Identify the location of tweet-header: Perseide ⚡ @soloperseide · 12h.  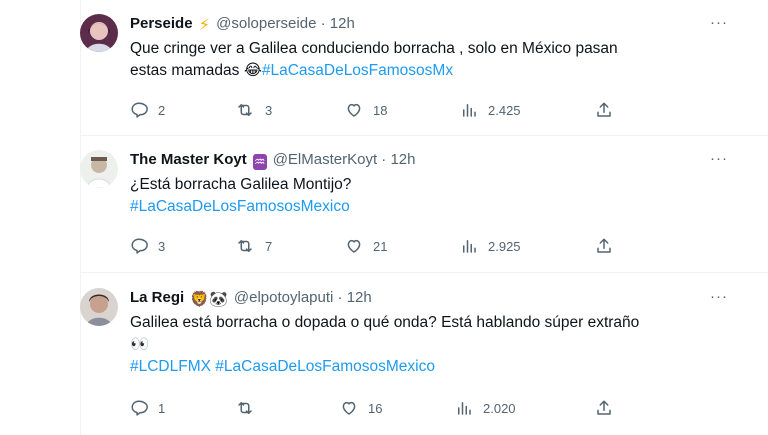
(242, 25).